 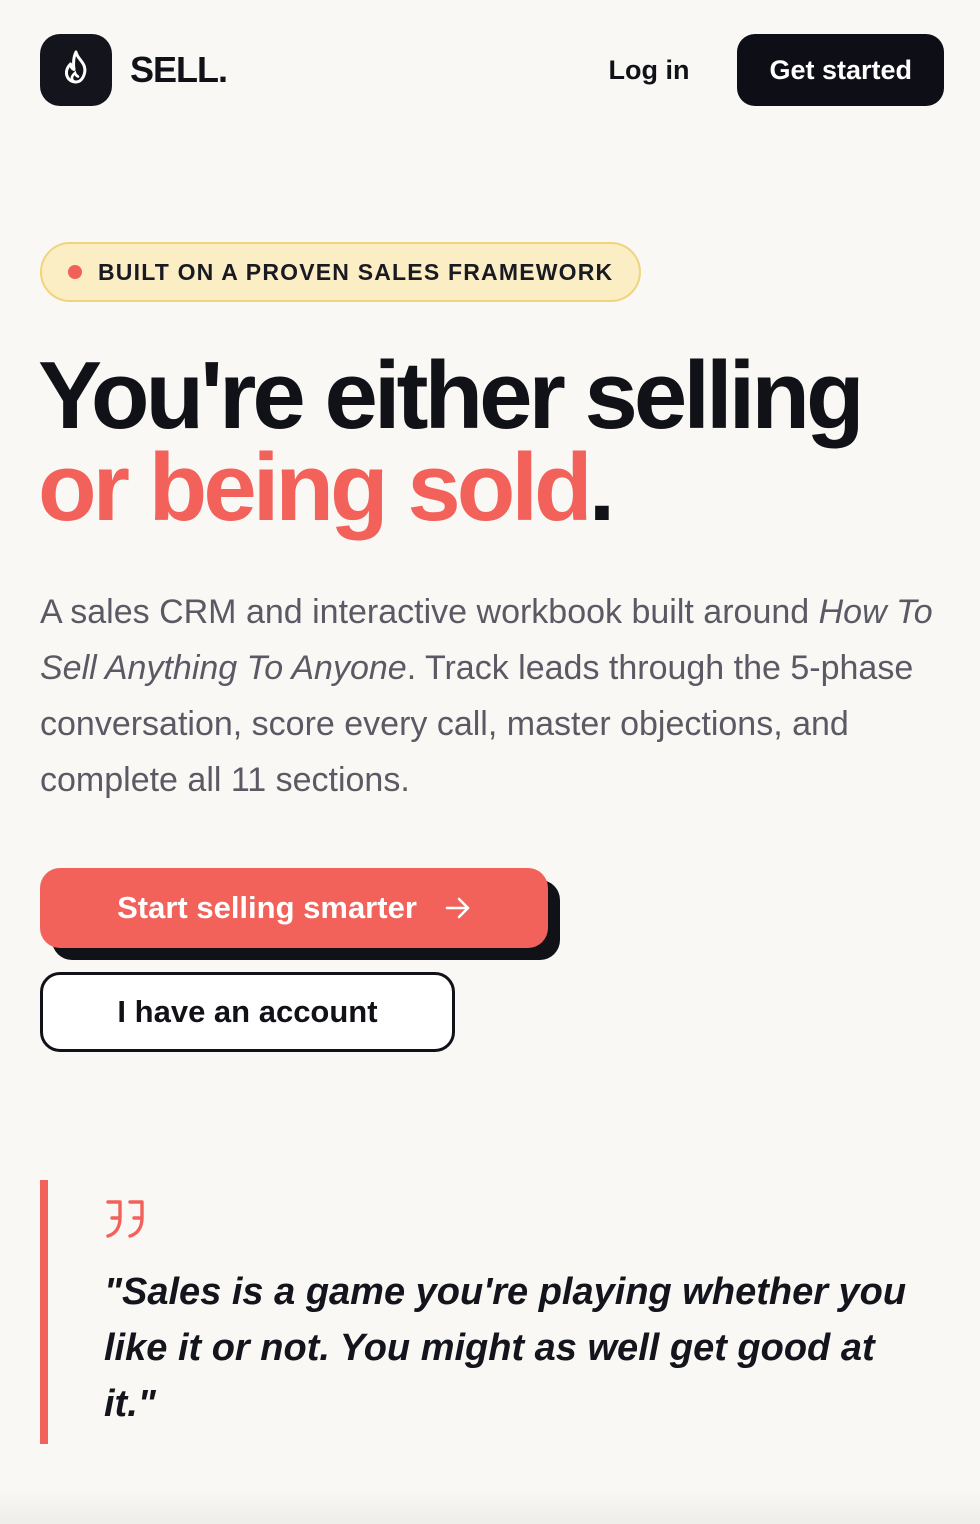 I want to click on have-account-button: I have an account, so click(x=247, y=1012).